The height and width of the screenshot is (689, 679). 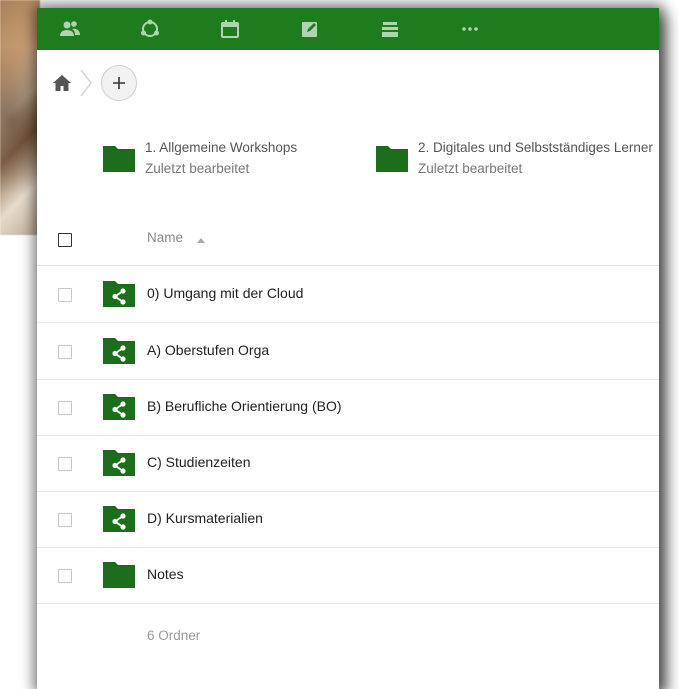 I want to click on file-name: Notes, so click(x=165, y=574).